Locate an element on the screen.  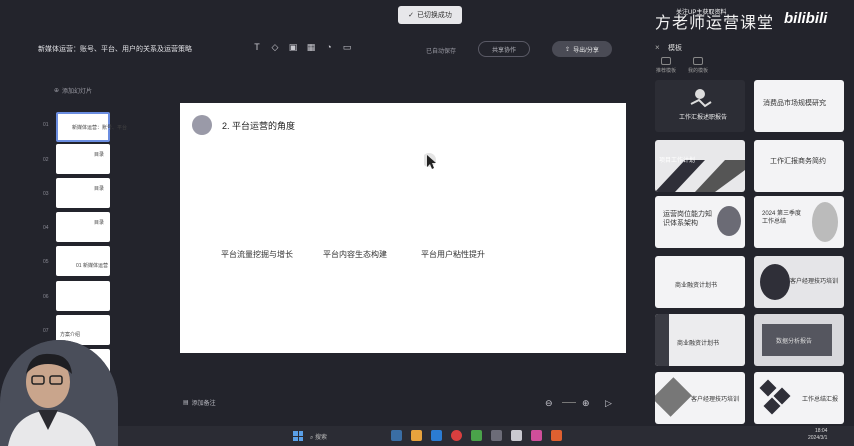
shape-icon: ◇ is located at coordinates (275, 47).